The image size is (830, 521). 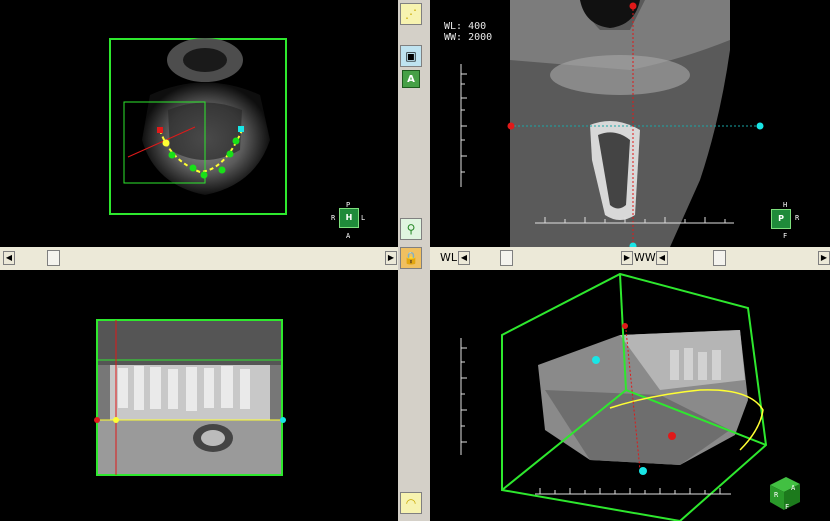 I want to click on 3d-point-cyan-top, so click(x=596, y=360).